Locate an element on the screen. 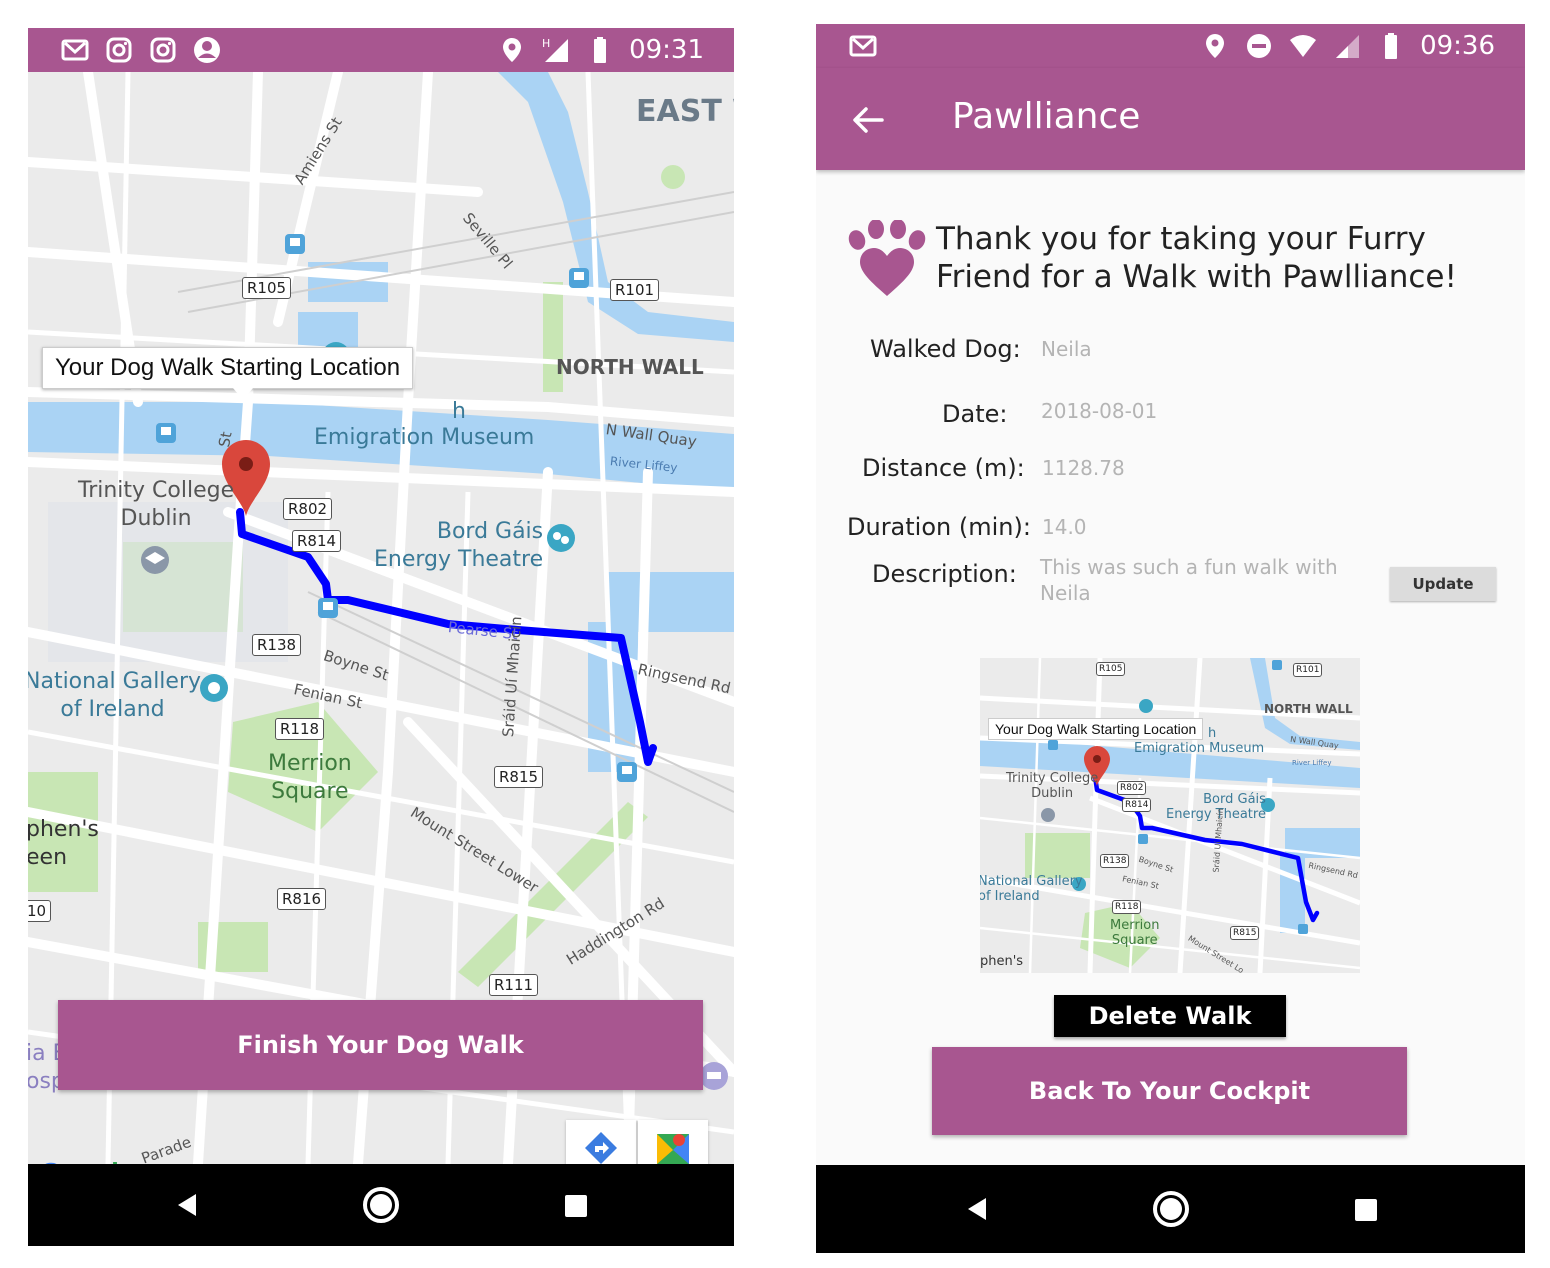 The height and width of the screenshot is (1268, 1550). map-label-trinity: Trinity College Dublin is located at coordinates (156, 504).